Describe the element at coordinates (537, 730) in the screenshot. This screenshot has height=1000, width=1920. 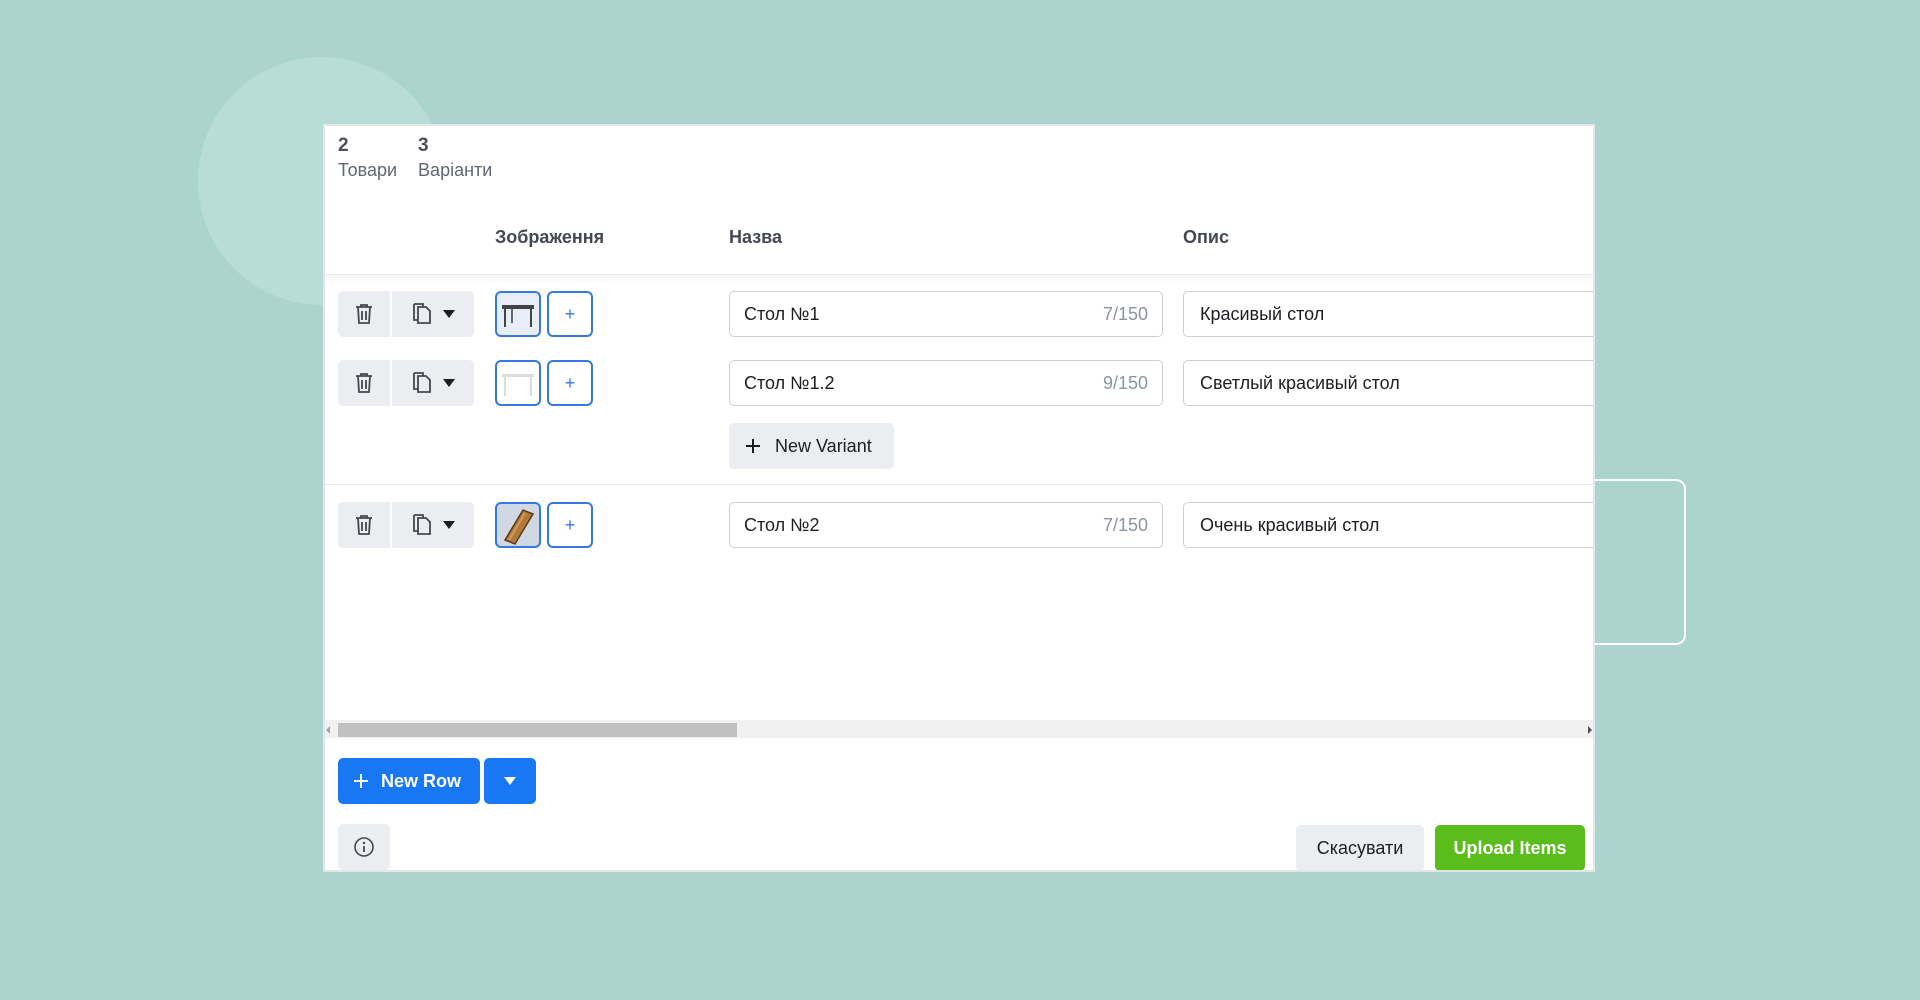
I see `scrollbar-thumb` at that location.